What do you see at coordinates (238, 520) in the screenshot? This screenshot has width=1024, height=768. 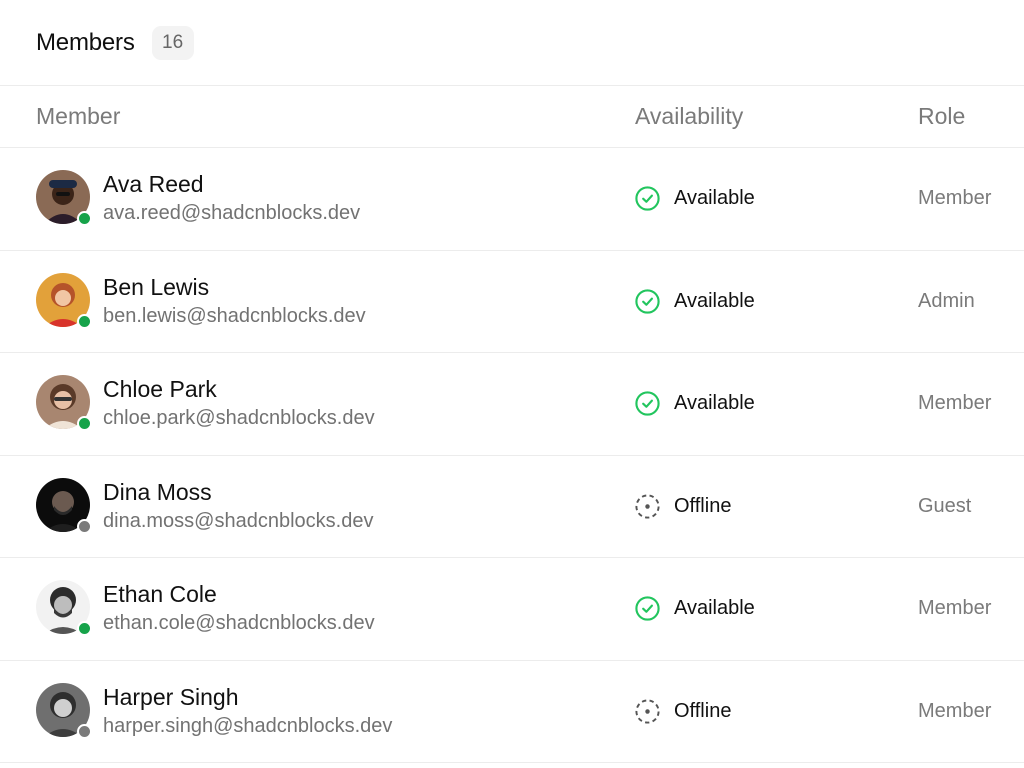 I see `member-email: dina.moss@shadcnblocks.dev` at bounding box center [238, 520].